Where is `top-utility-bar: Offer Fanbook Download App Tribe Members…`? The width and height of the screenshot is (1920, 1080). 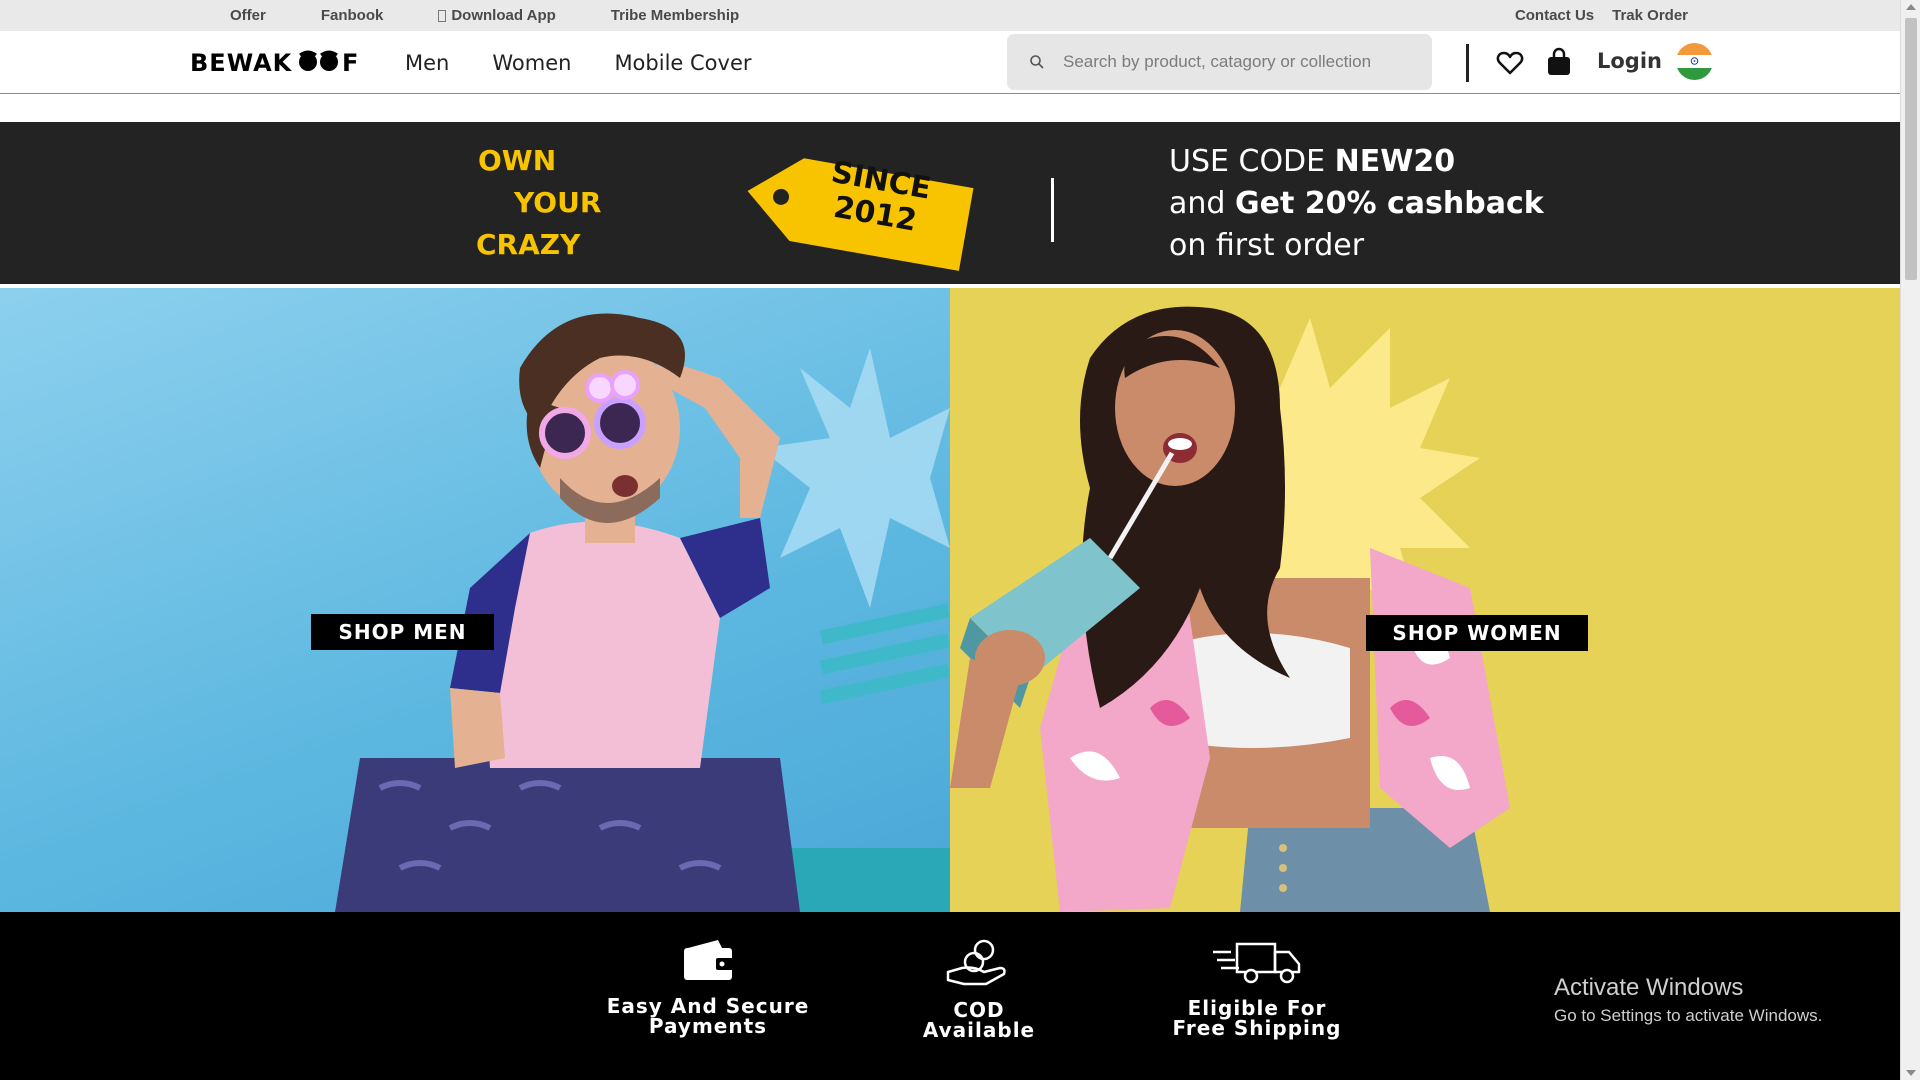 top-utility-bar: Offer Fanbook Download App Tribe Members… is located at coordinates (950, 15).